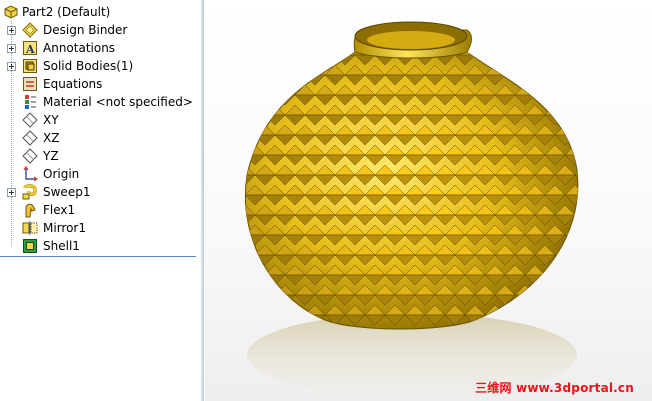 The image size is (652, 401). Describe the element at coordinates (59, 210) in the screenshot. I see `tree-item-label: Flex1` at that location.